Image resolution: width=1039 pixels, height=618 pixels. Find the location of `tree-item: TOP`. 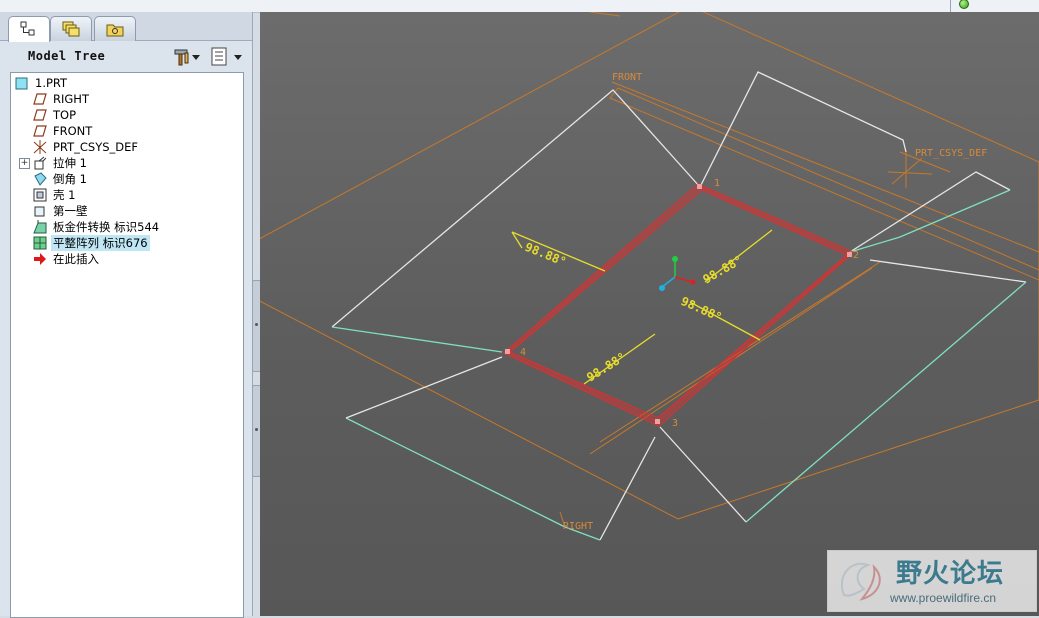

tree-item: TOP is located at coordinates (55, 115).